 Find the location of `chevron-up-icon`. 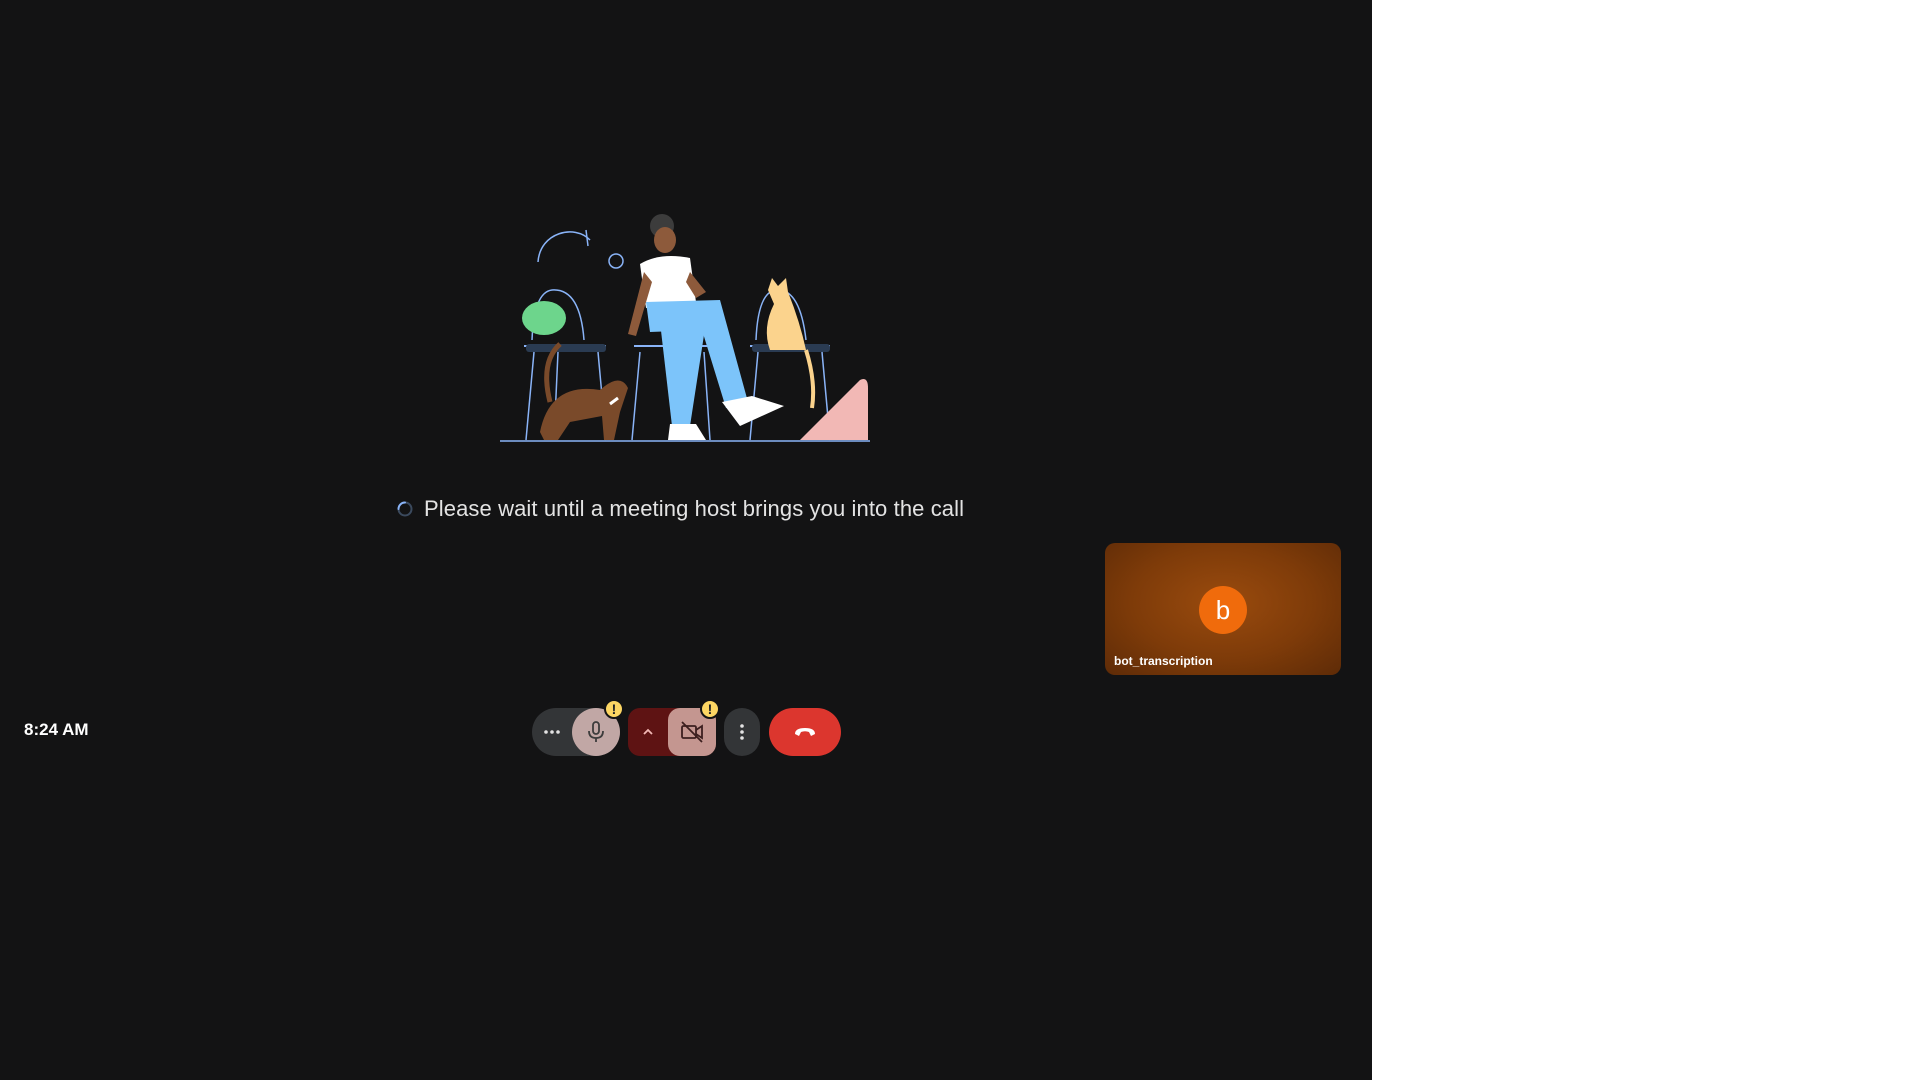

chevron-up-icon is located at coordinates (648, 731).